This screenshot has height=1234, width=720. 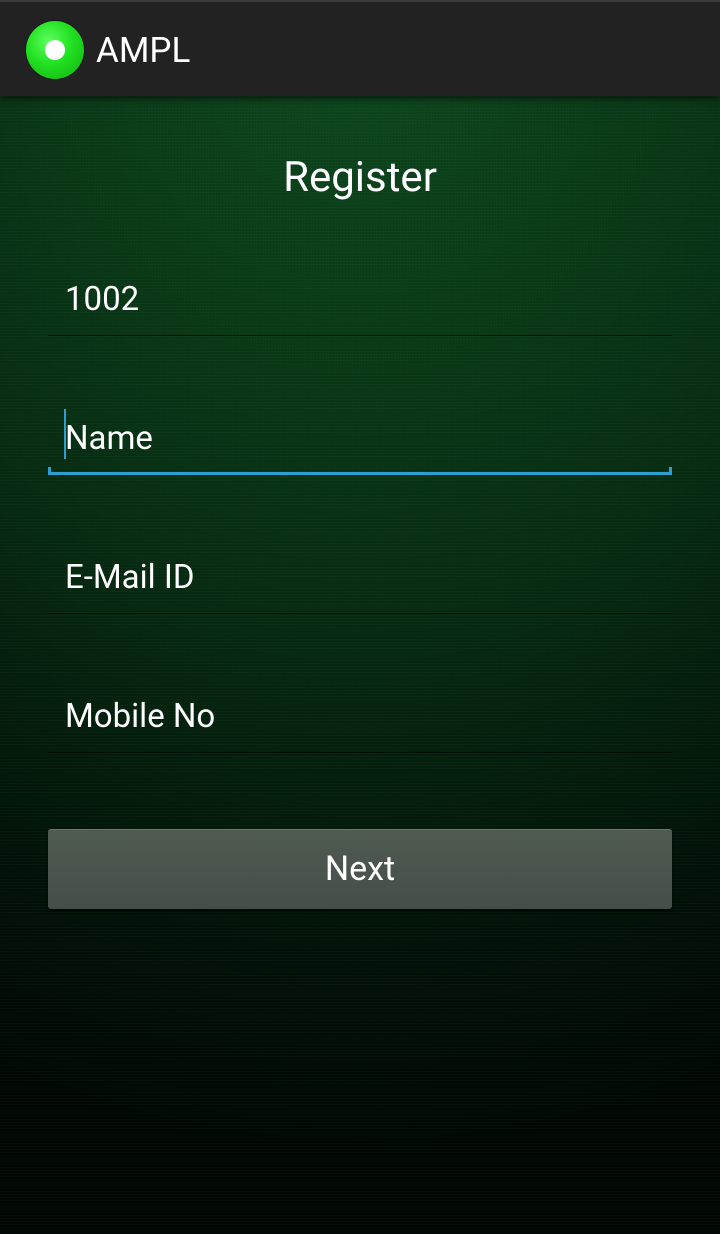 I want to click on app-logo-icon, so click(x=55, y=50).